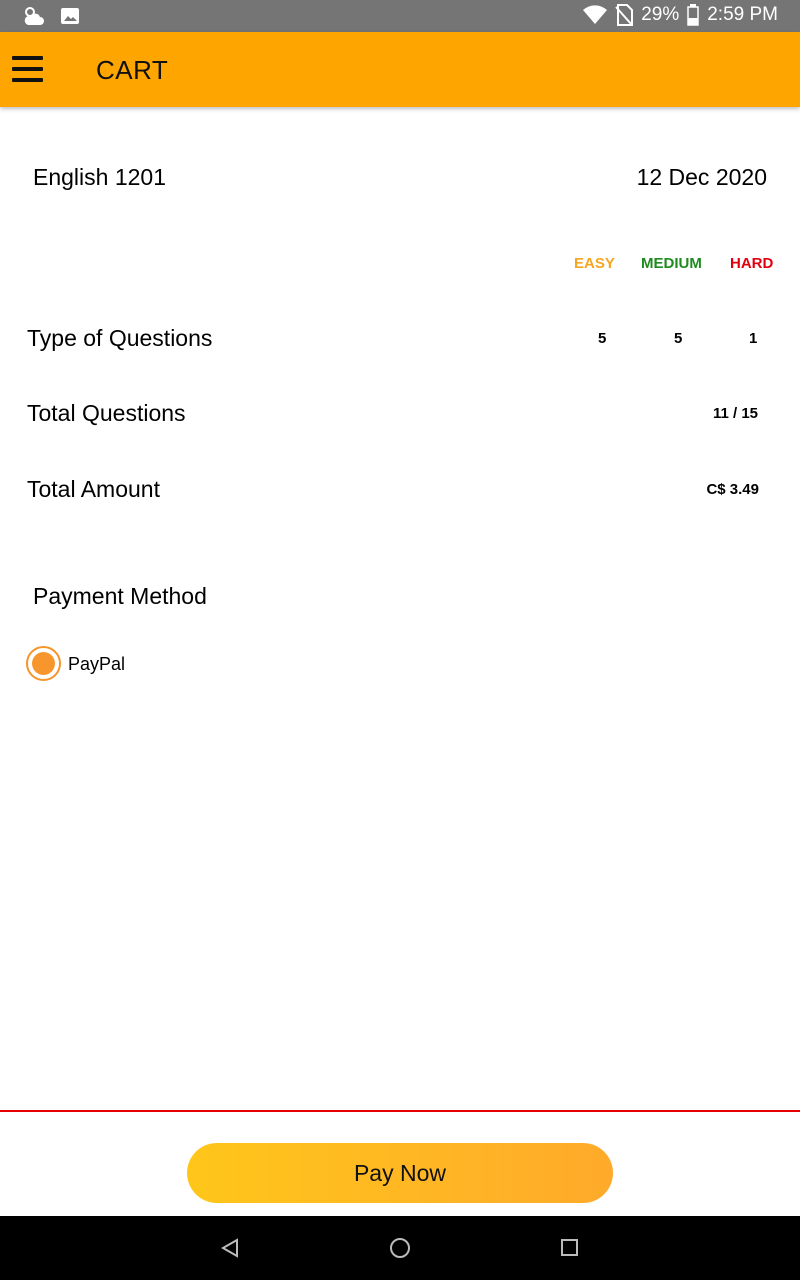 This screenshot has height=1280, width=800. Describe the element at coordinates (96, 664) in the screenshot. I see `paypal-option-label: PayPal` at that location.